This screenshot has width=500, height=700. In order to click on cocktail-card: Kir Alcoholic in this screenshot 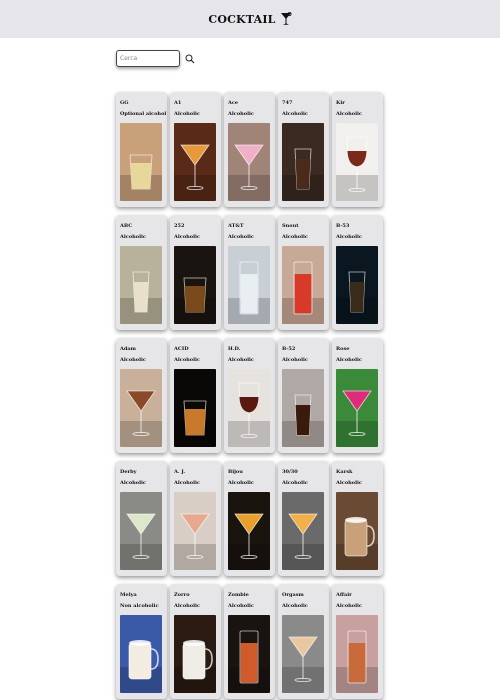, I will do `click(357, 149)`.